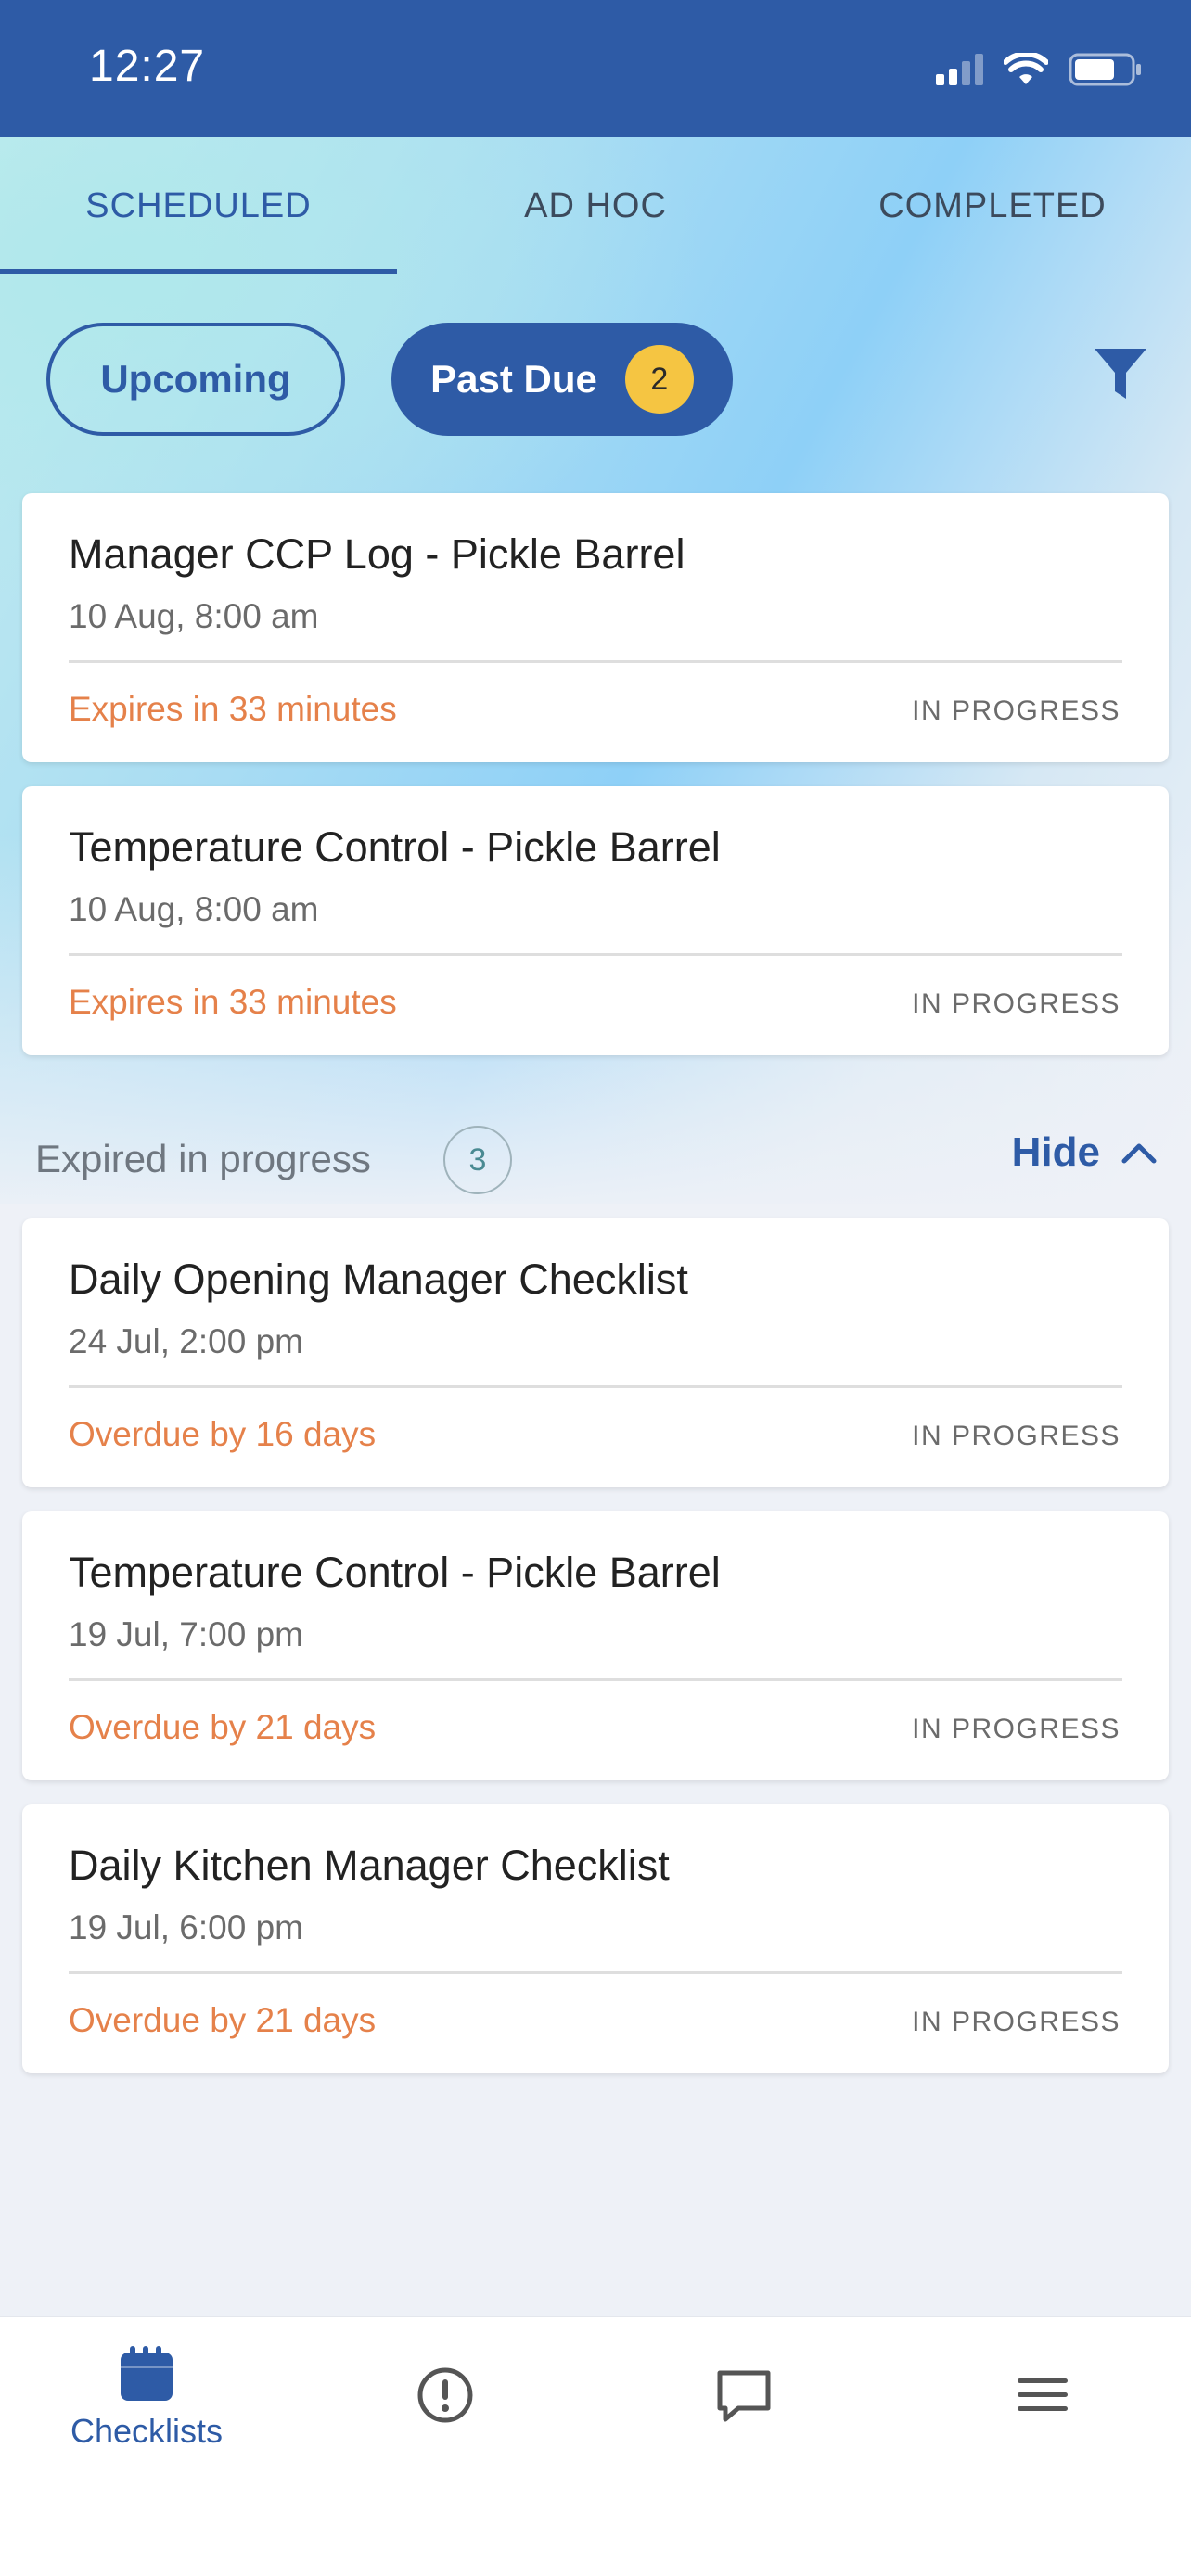 This screenshot has width=1191, height=2576. I want to click on chat-icon, so click(744, 2396).